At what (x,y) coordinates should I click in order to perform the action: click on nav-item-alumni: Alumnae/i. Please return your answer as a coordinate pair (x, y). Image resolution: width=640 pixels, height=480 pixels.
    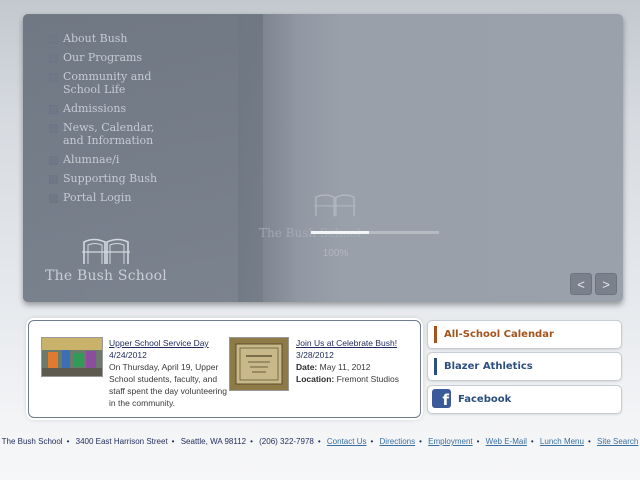
    Looking at the image, I should click on (145, 159).